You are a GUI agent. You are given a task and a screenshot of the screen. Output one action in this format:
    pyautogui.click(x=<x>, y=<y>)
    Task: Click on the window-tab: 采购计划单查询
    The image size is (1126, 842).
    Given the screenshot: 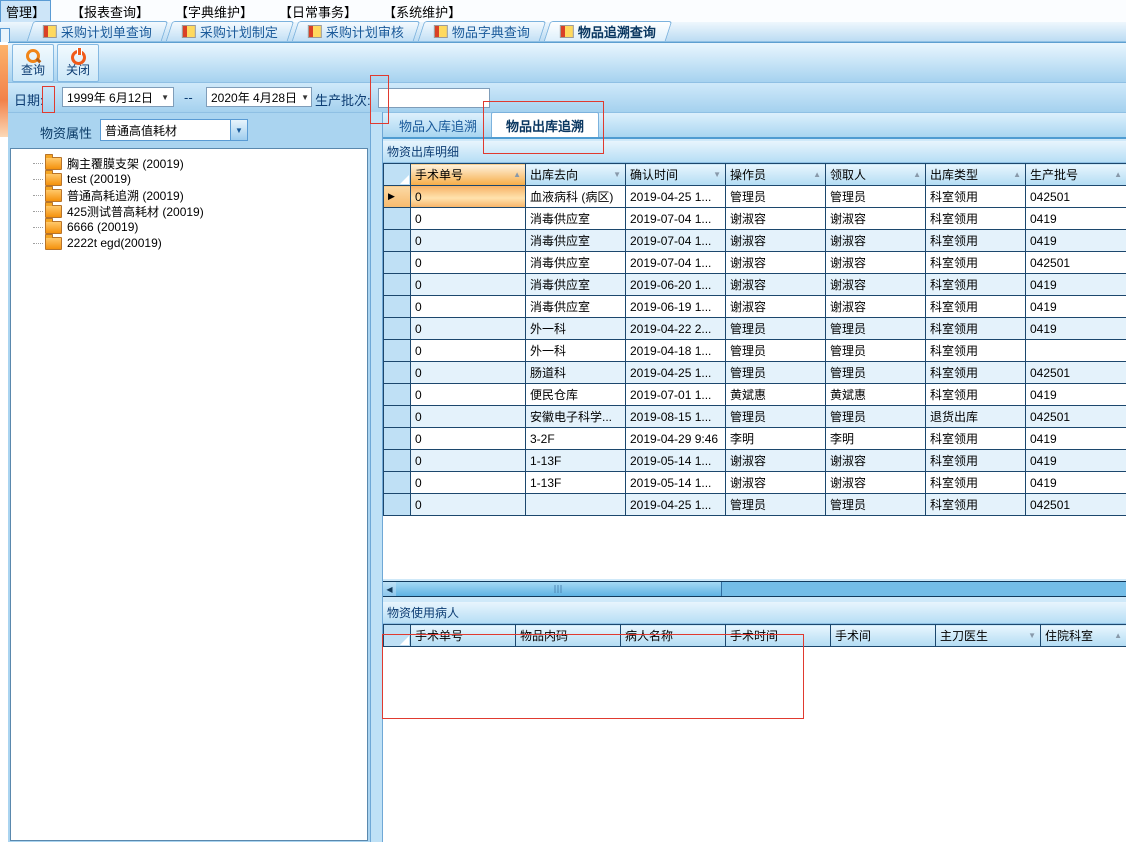 What is the action you would take?
    pyautogui.click(x=97, y=31)
    